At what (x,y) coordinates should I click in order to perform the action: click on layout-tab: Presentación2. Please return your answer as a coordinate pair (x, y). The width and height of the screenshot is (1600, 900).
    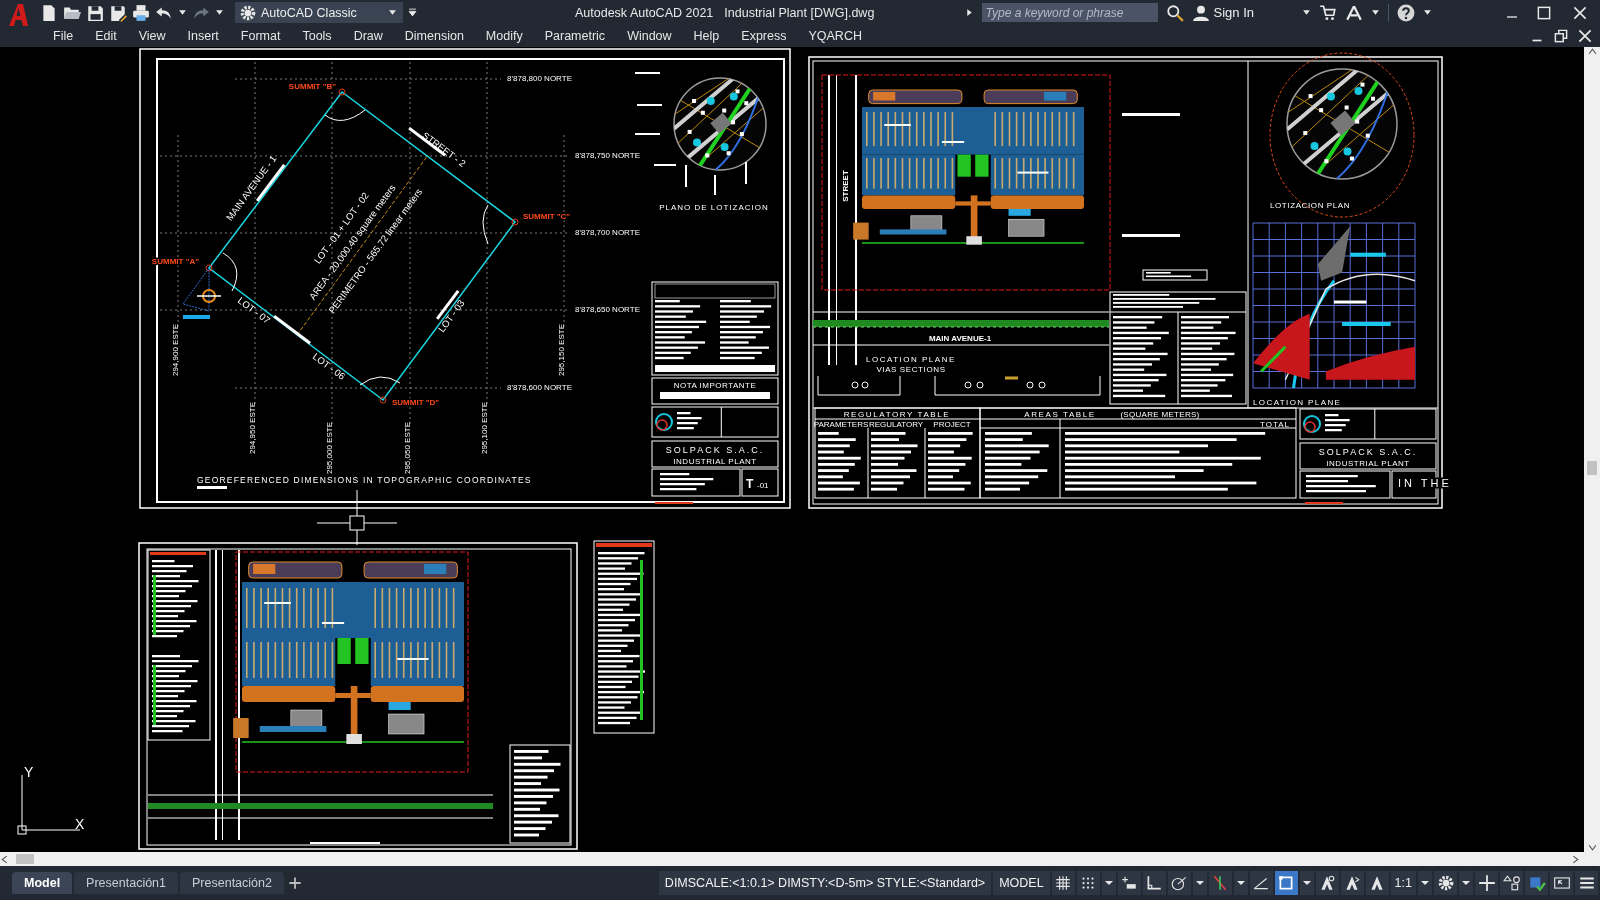
    Looking at the image, I should click on (232, 883).